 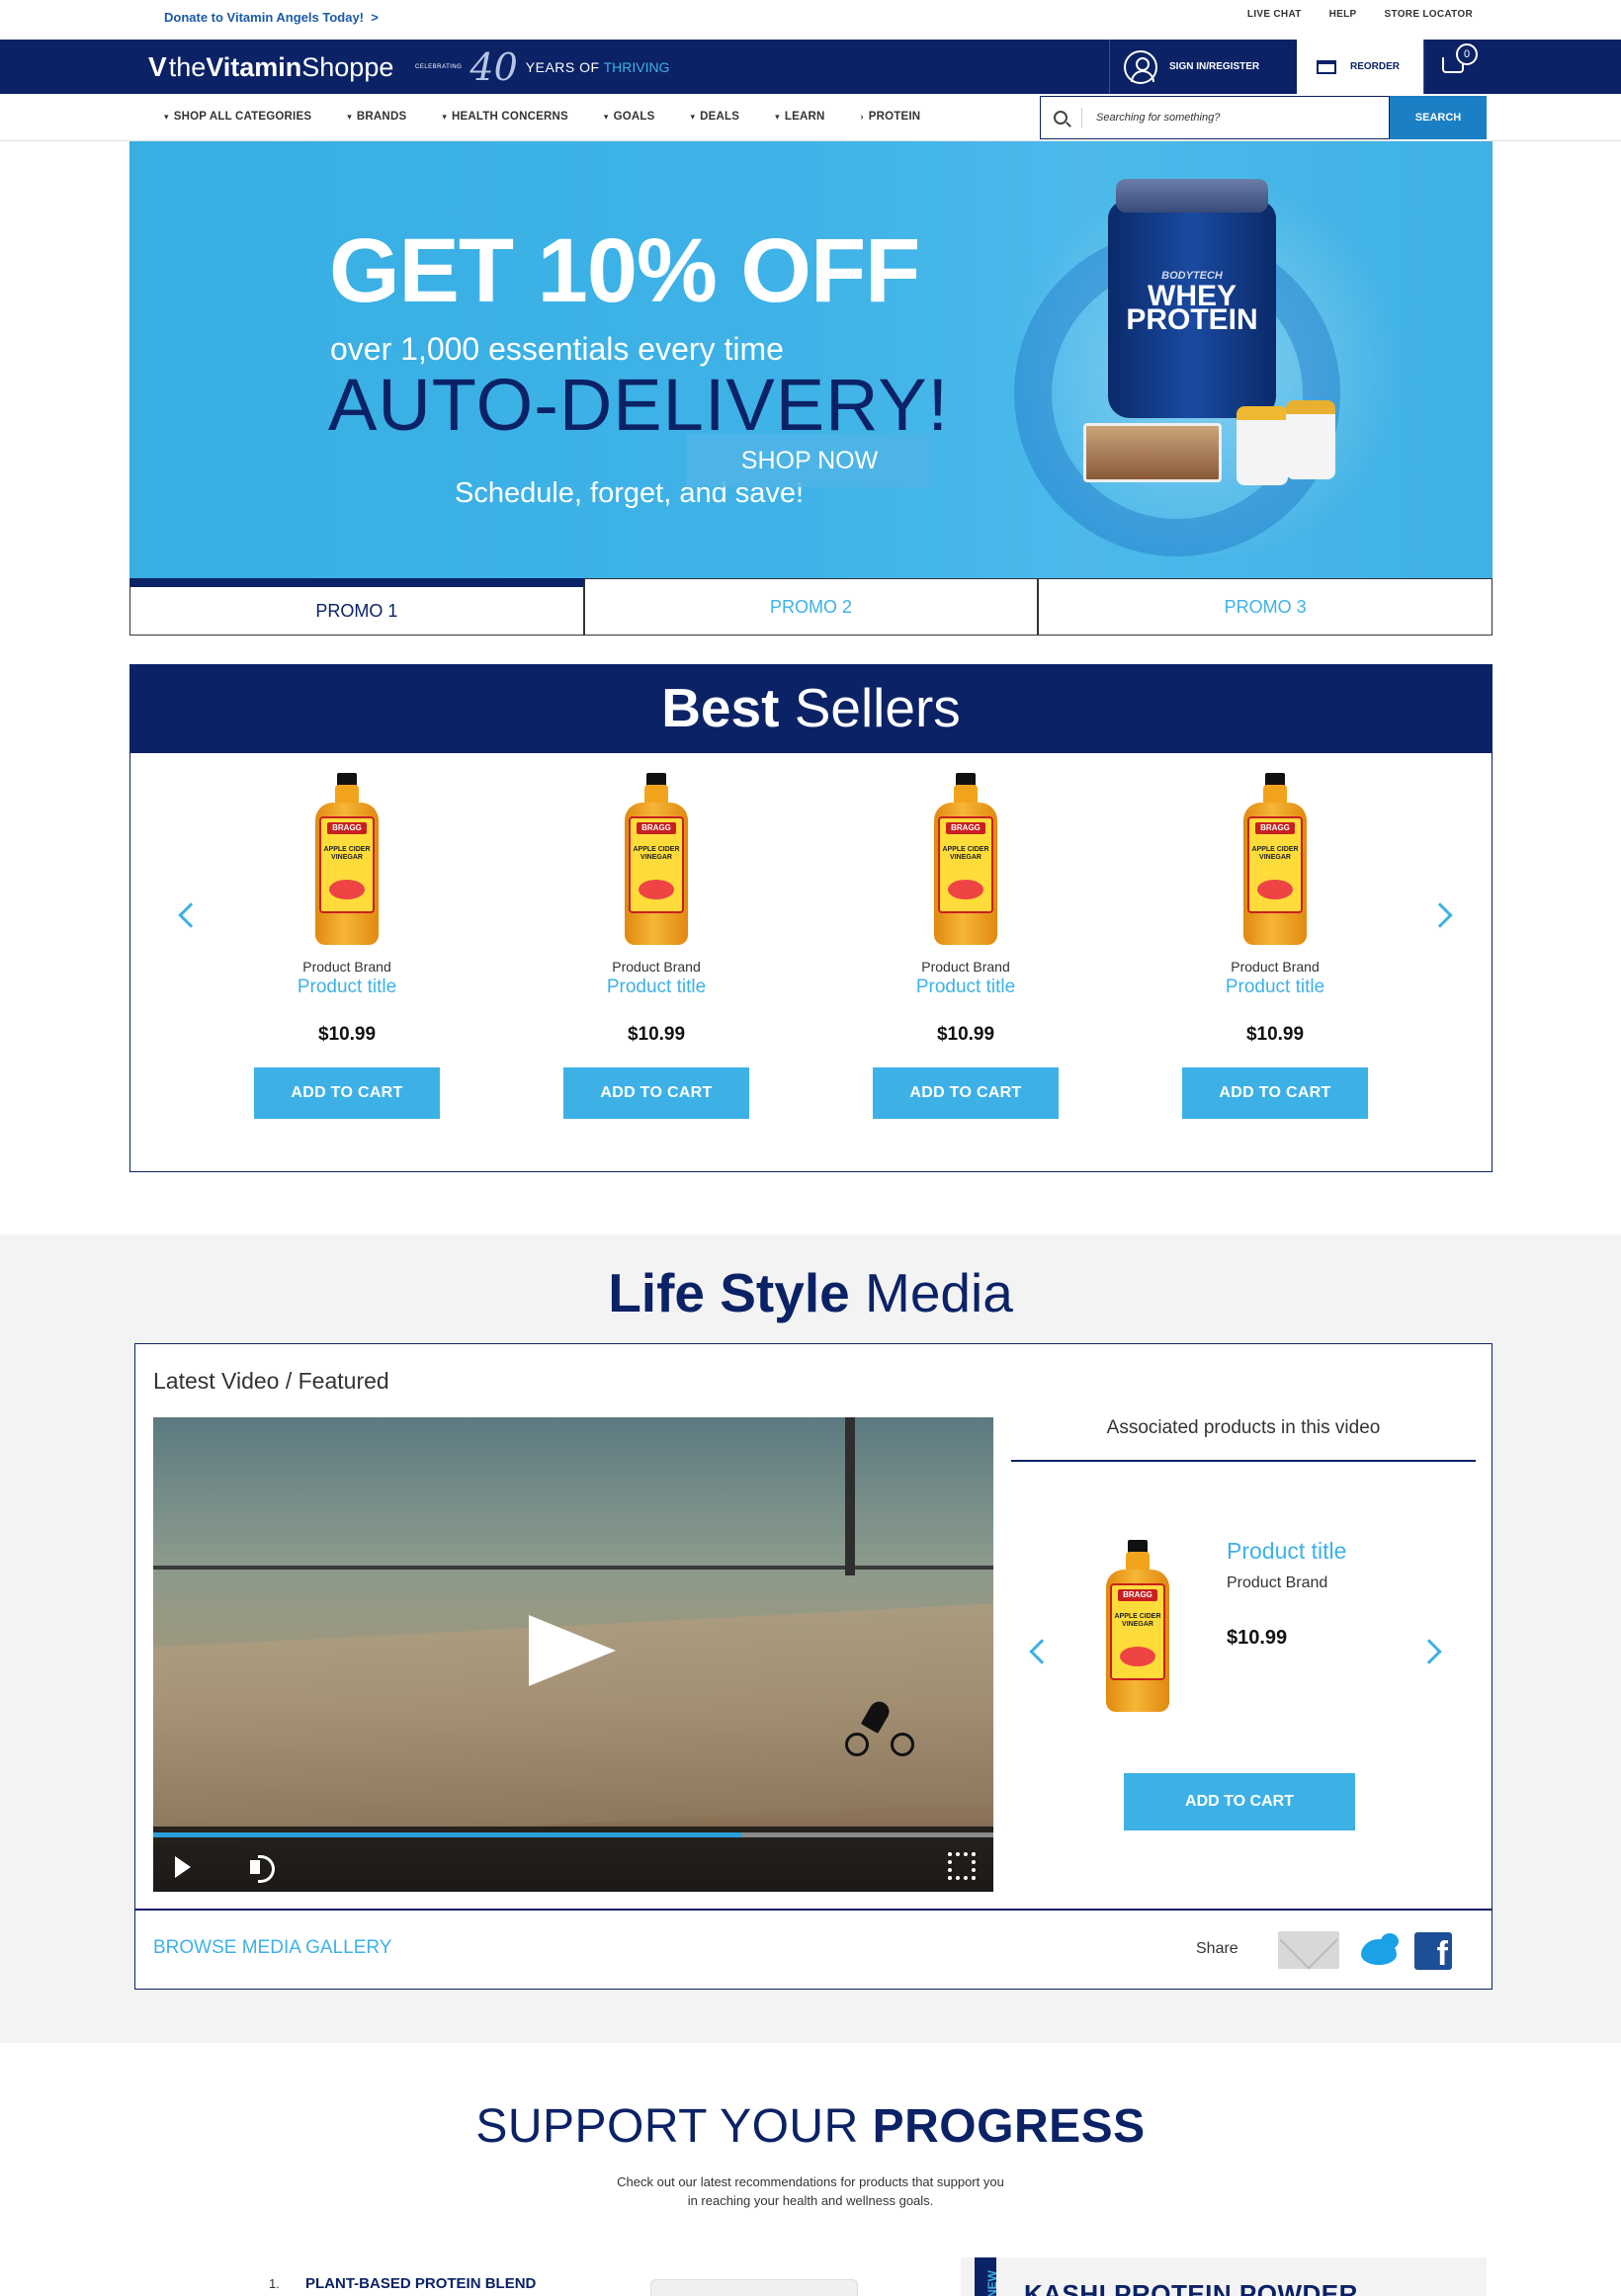 What do you see at coordinates (1467, 54) in the screenshot?
I see `cart-count-badge: 0` at bounding box center [1467, 54].